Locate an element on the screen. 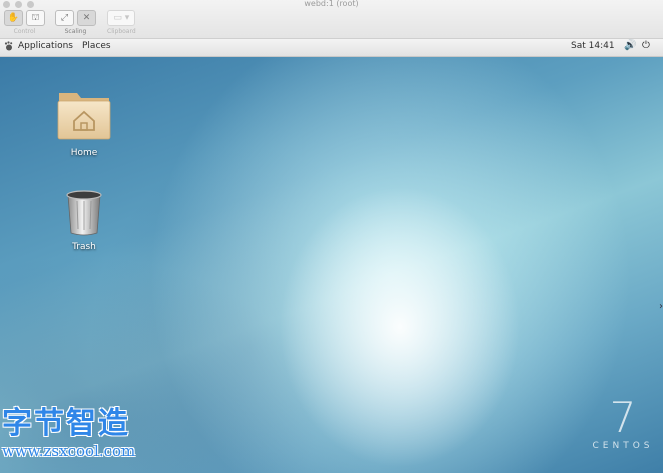  applications-label: Applications is located at coordinates (45, 46).